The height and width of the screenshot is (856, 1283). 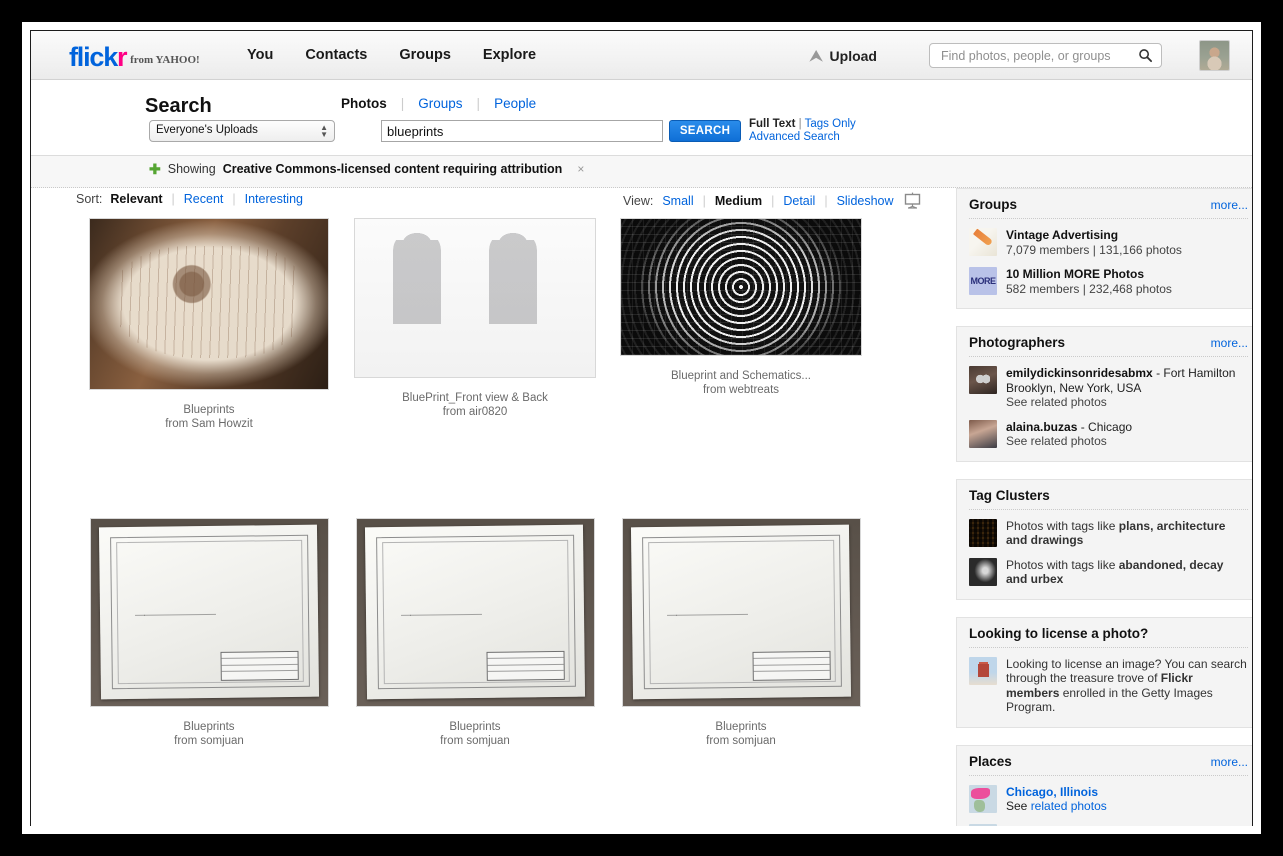 I want to click on place-name: Washington, District of Columbia, so click(x=1100, y=825).